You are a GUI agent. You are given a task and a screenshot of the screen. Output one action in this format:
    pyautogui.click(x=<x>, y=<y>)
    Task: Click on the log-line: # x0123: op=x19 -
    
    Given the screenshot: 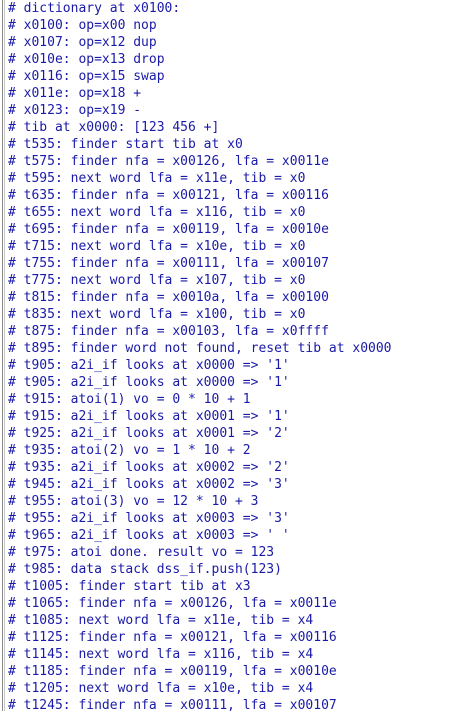 What is the action you would take?
    pyautogui.click(x=75, y=110)
    